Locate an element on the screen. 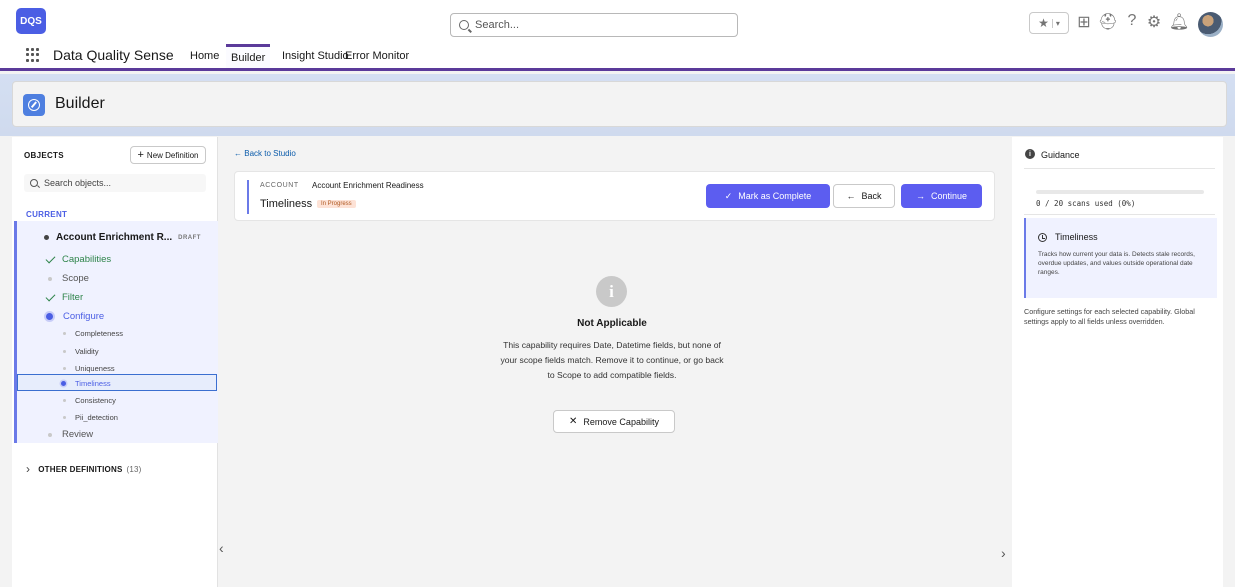  back-to-studio-label: Back to Studio is located at coordinates (270, 153).